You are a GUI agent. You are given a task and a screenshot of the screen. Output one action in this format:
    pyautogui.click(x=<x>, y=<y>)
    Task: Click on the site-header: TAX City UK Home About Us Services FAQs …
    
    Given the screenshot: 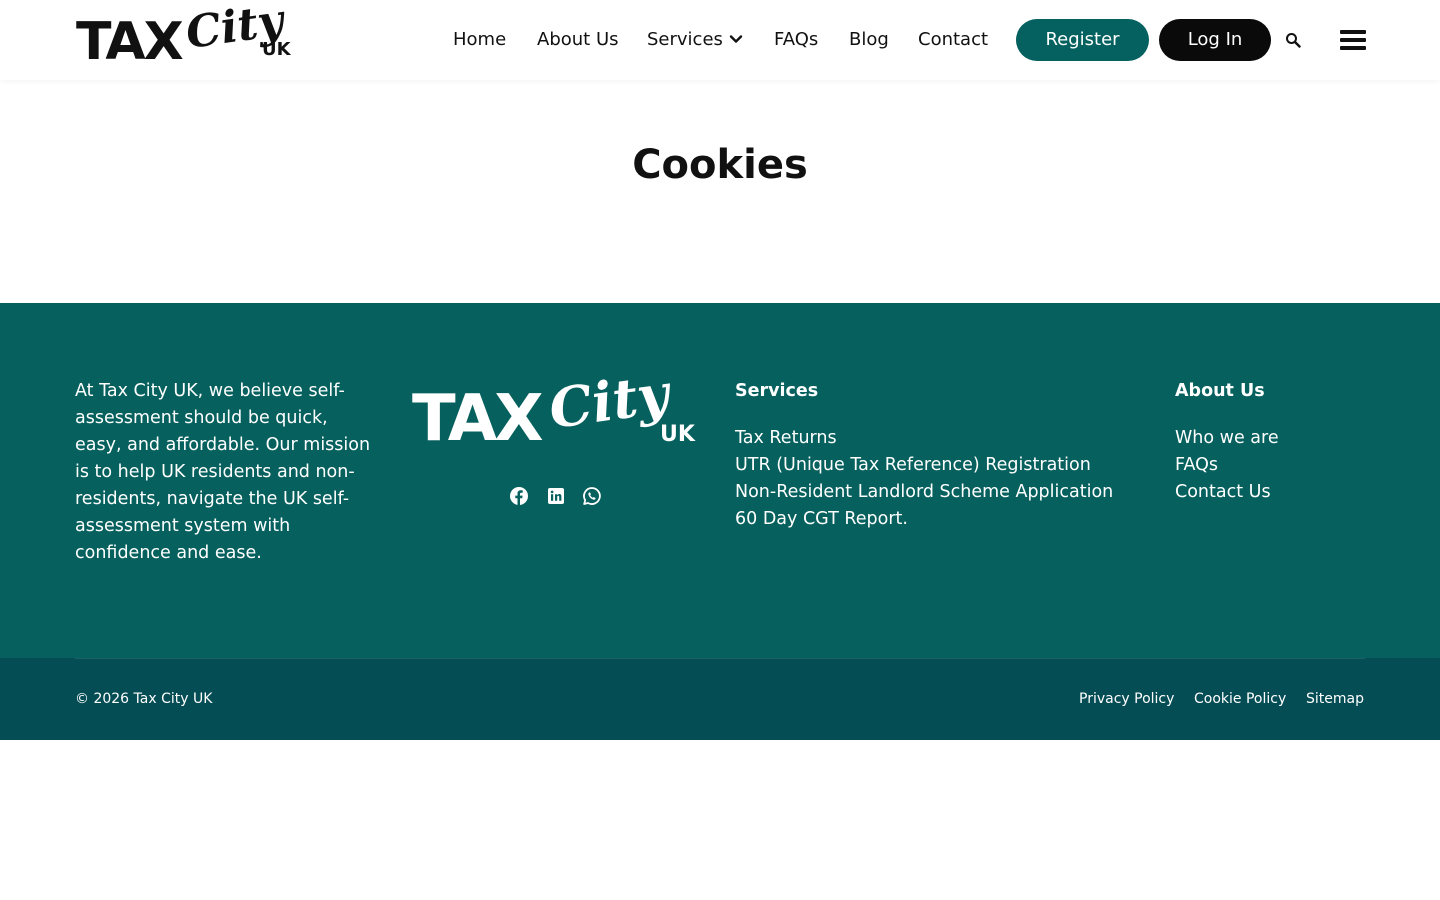 What is the action you would take?
    pyautogui.click(x=720, y=40)
    